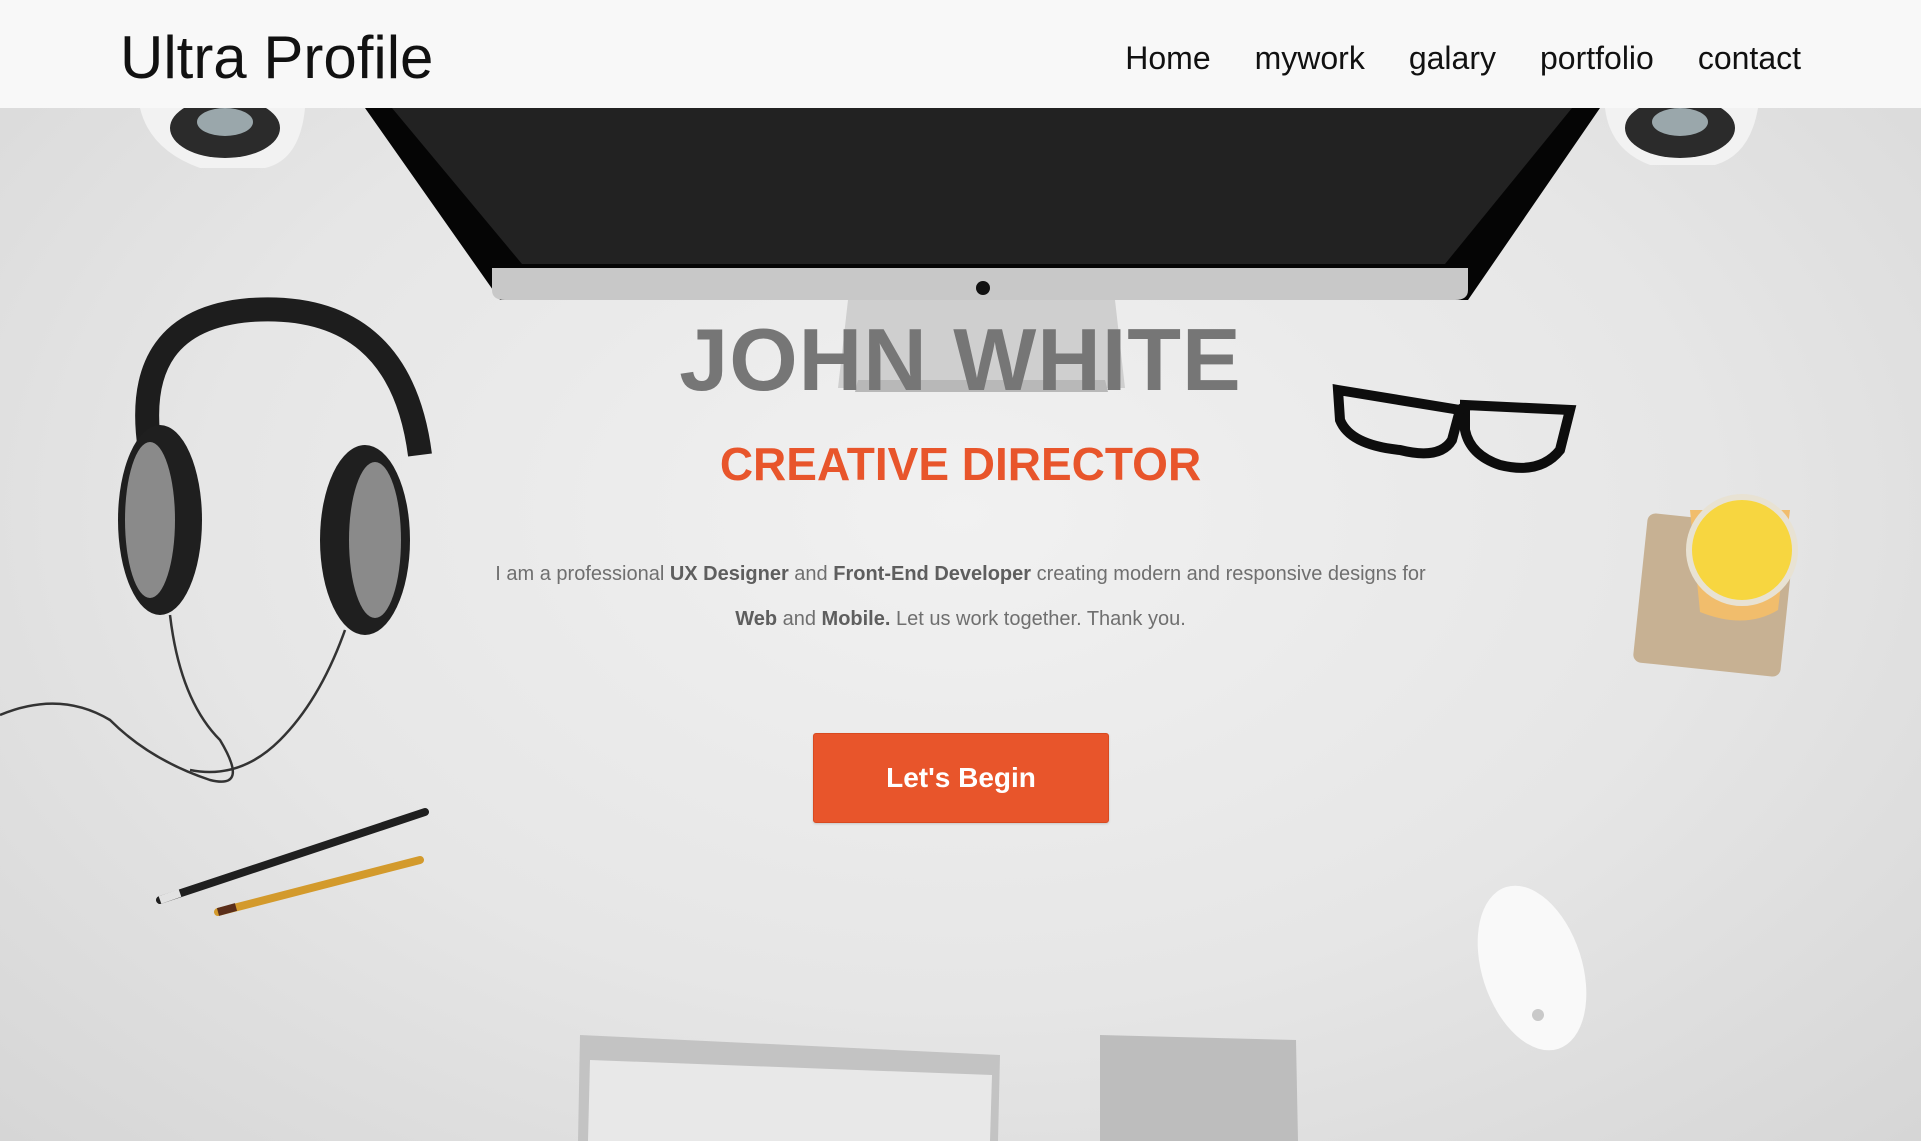 The width and height of the screenshot is (1921, 1141). What do you see at coordinates (1167, 58) in the screenshot?
I see `nav-item-home: Home` at bounding box center [1167, 58].